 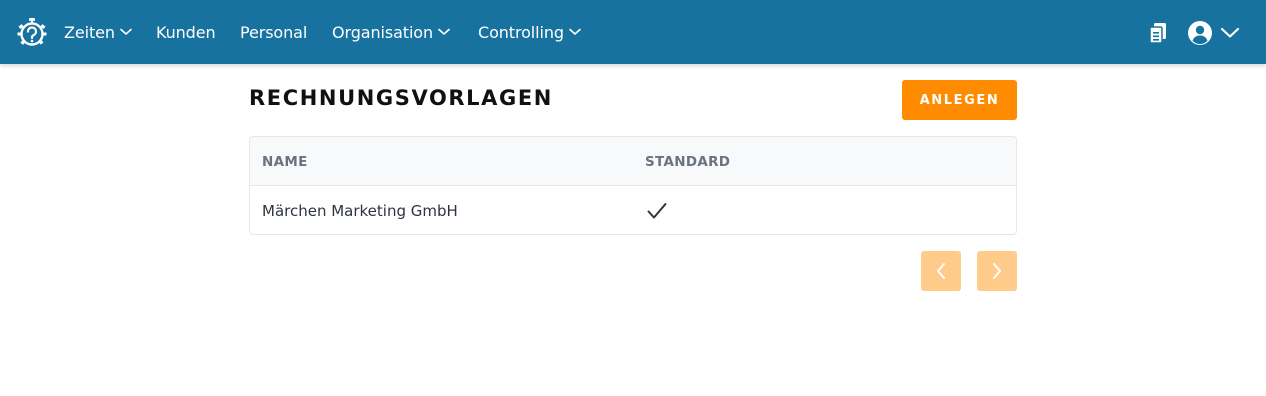 I want to click on nav-zeiten-dropdown: Zeiten, so click(x=98, y=32).